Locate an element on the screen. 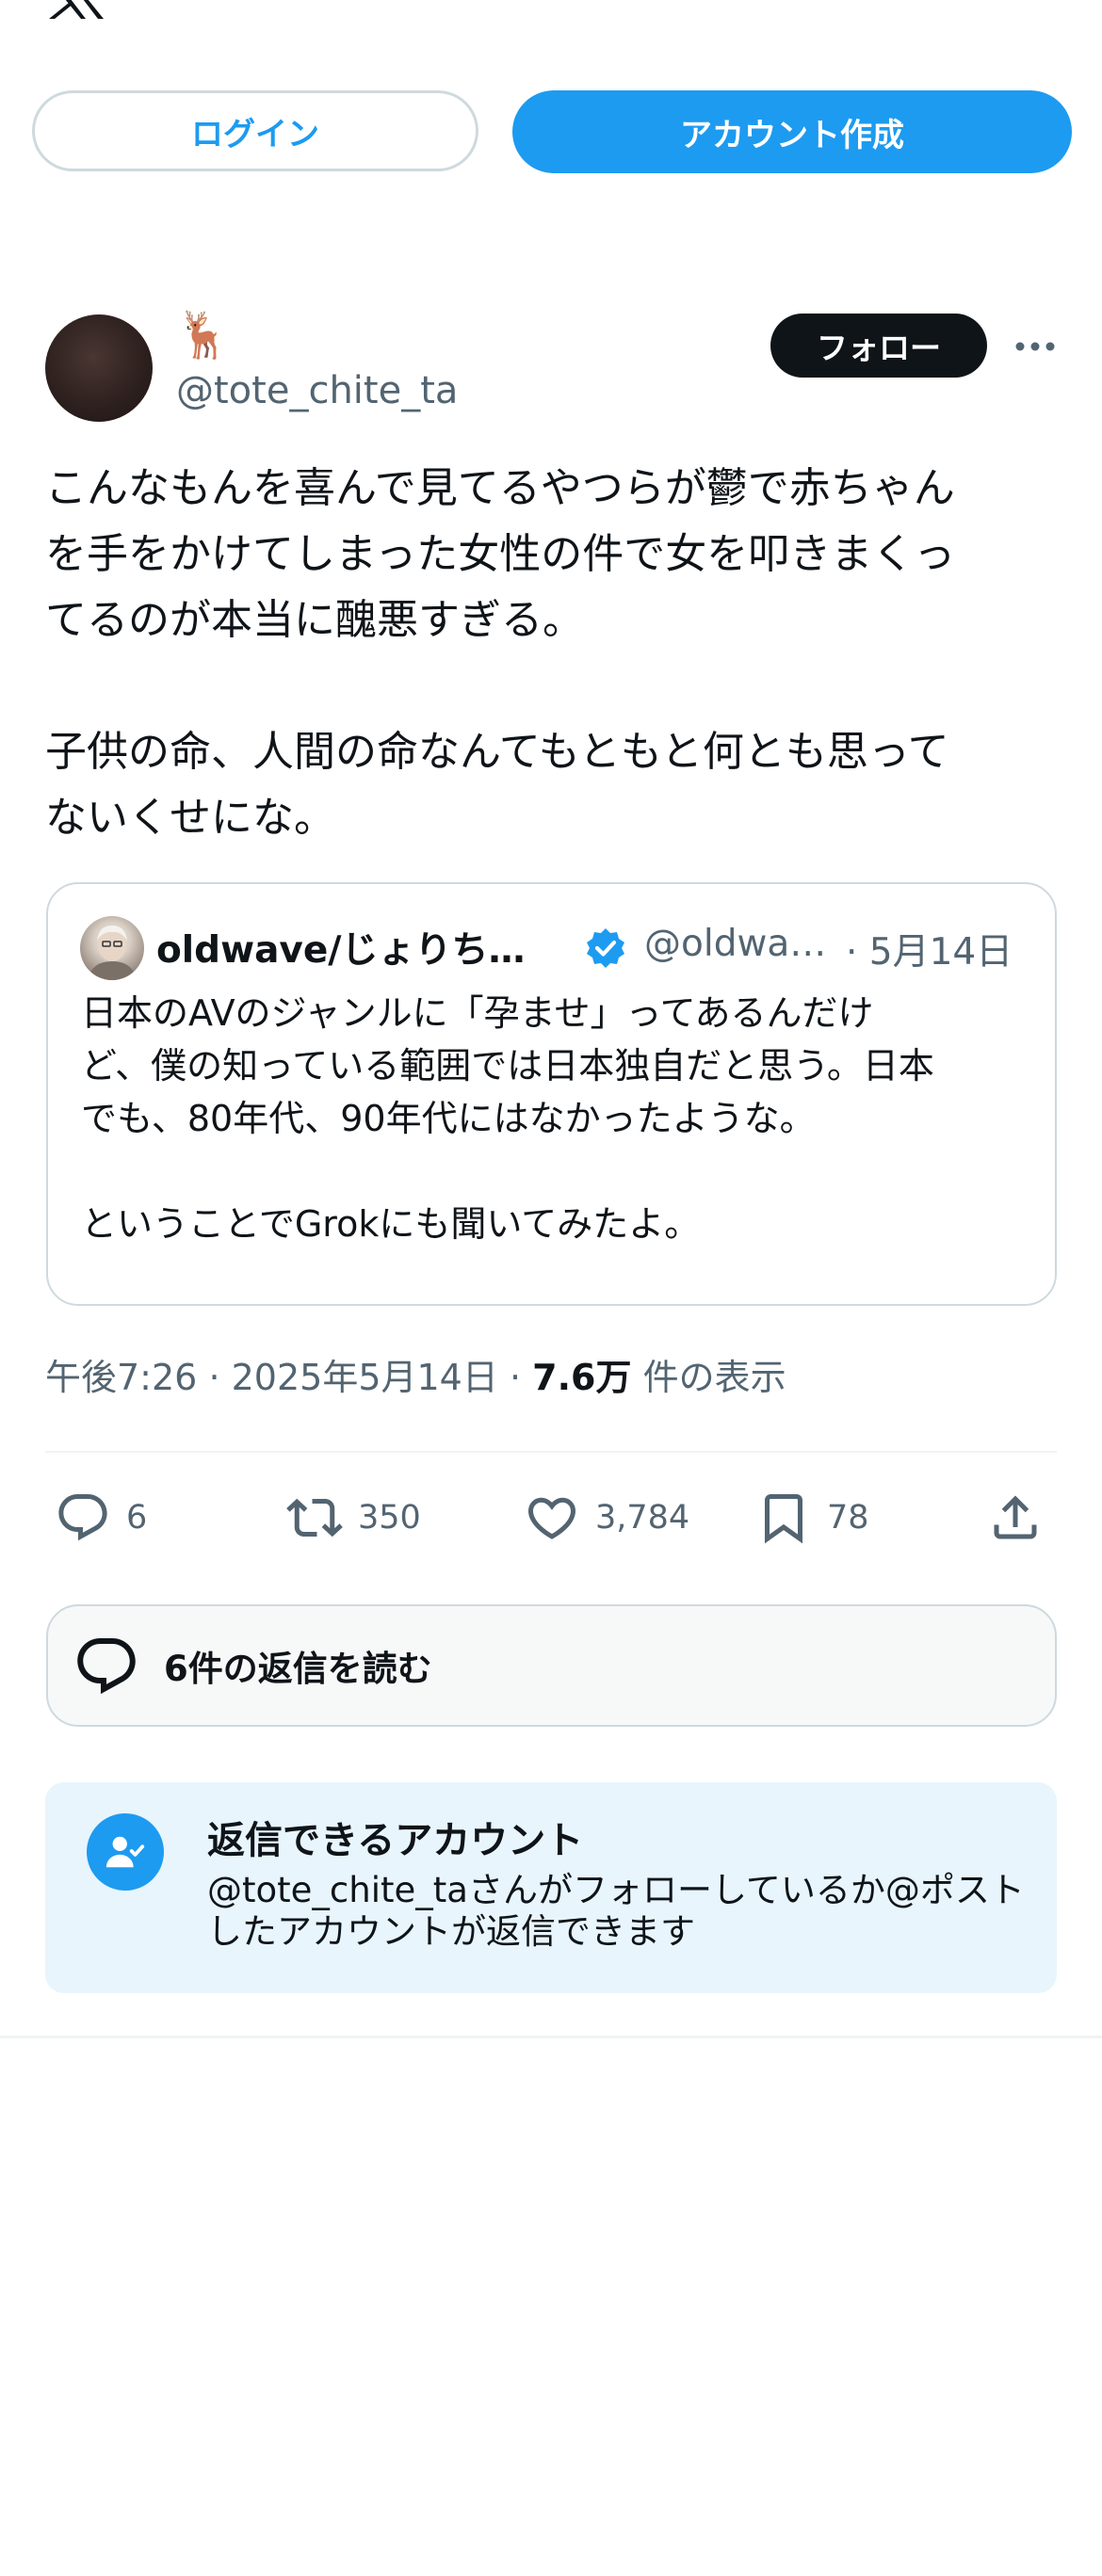  bookmark-button: 78 is located at coordinates (812, 1517).